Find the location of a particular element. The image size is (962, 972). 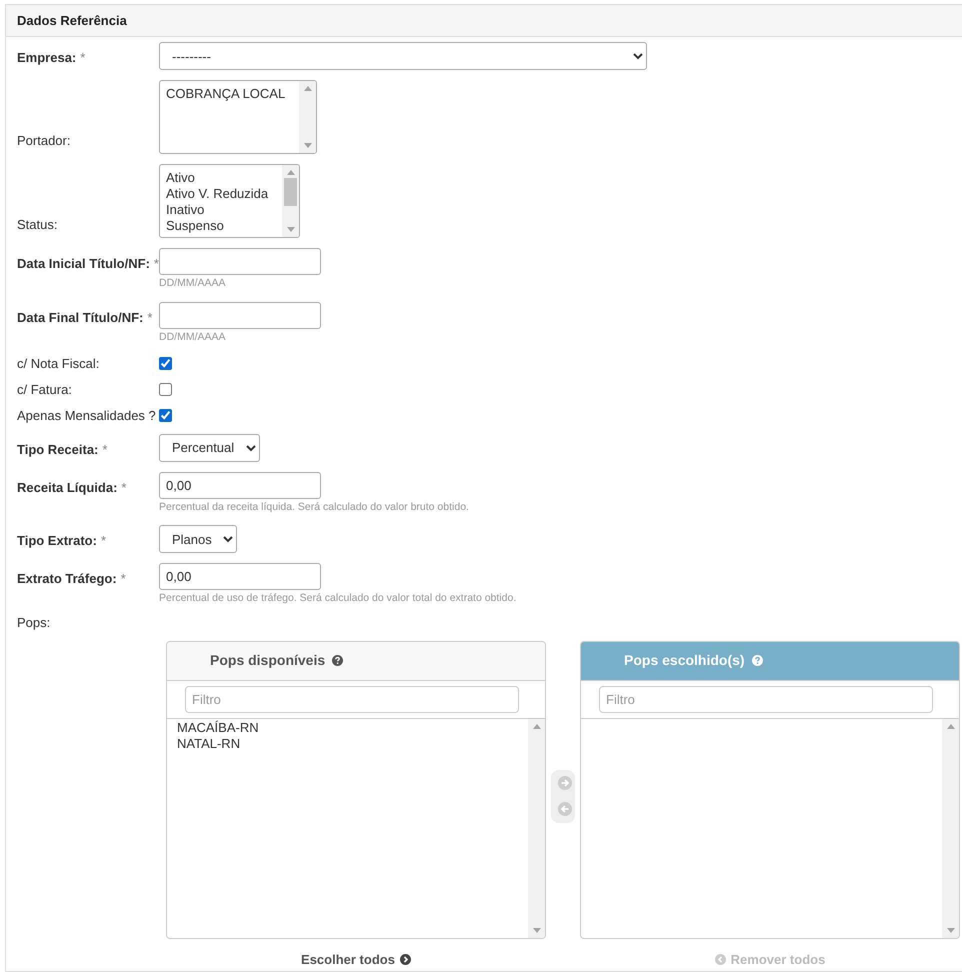

help-icon is located at coordinates (338, 660).